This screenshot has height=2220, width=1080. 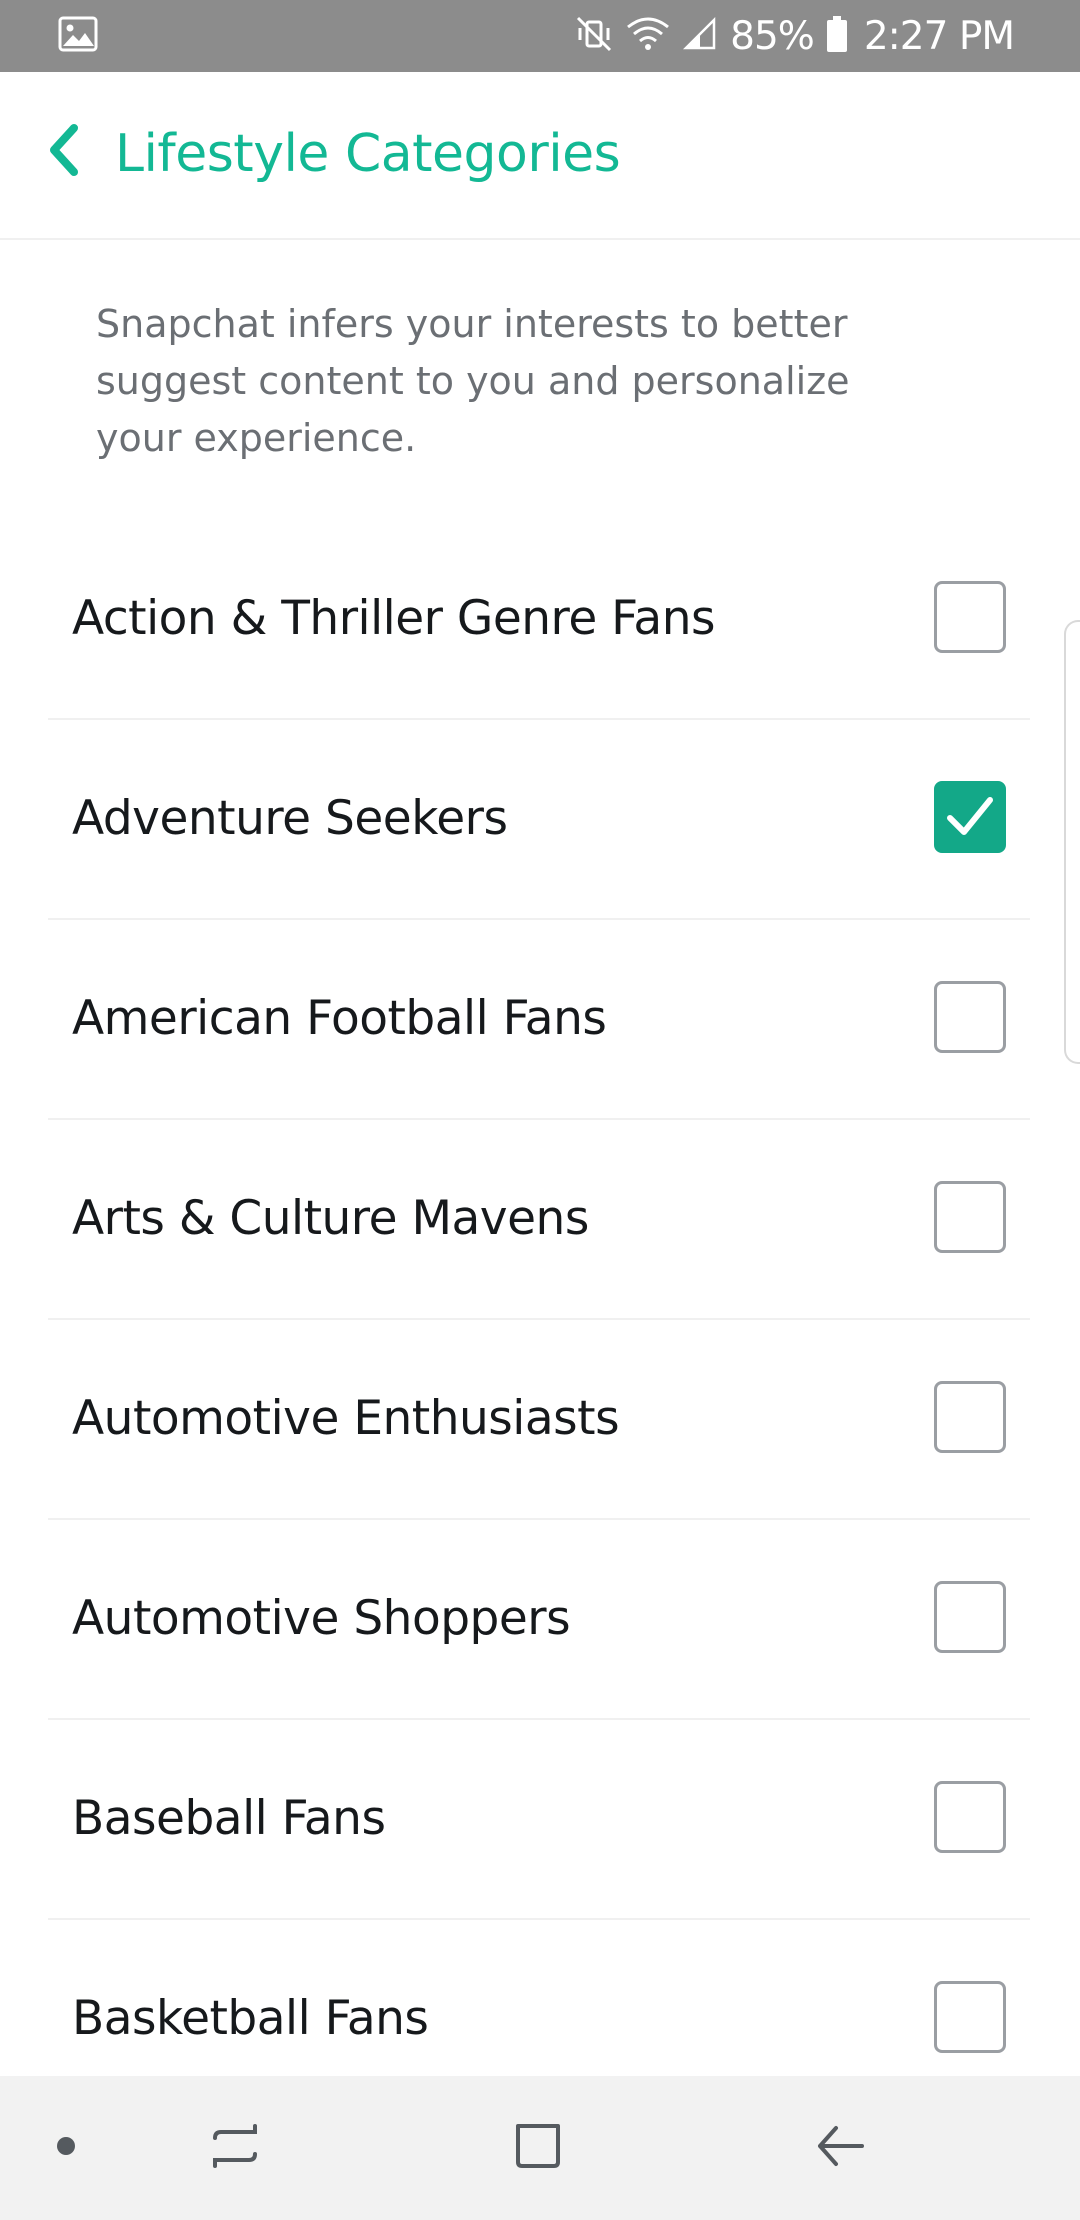 I want to click on battery-icon, so click(x=837, y=36).